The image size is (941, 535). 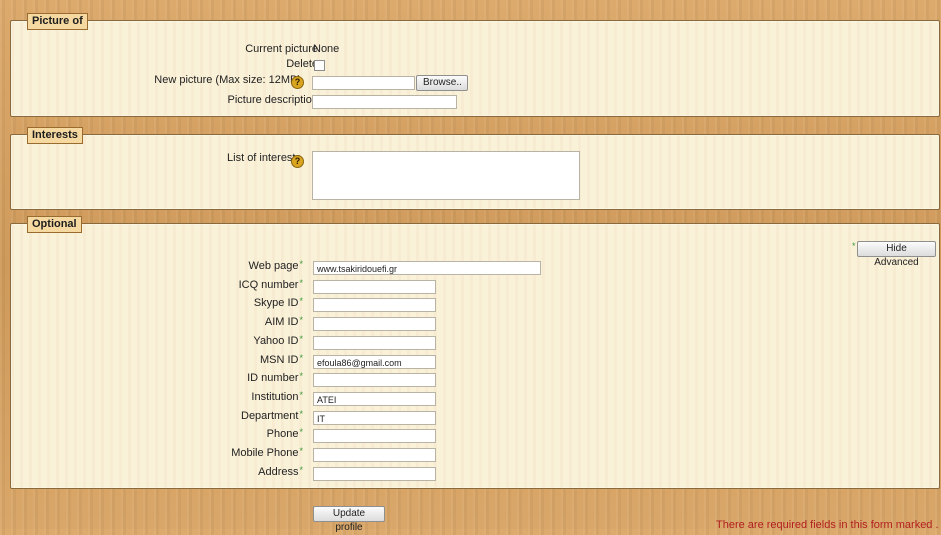 I want to click on field-label: Institution*, so click(x=277, y=396).